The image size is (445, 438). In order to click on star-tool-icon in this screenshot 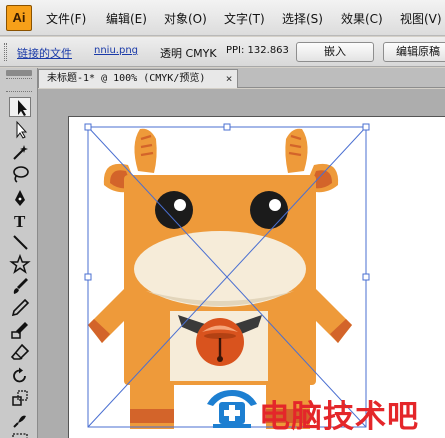, I will do `click(20, 263)`.